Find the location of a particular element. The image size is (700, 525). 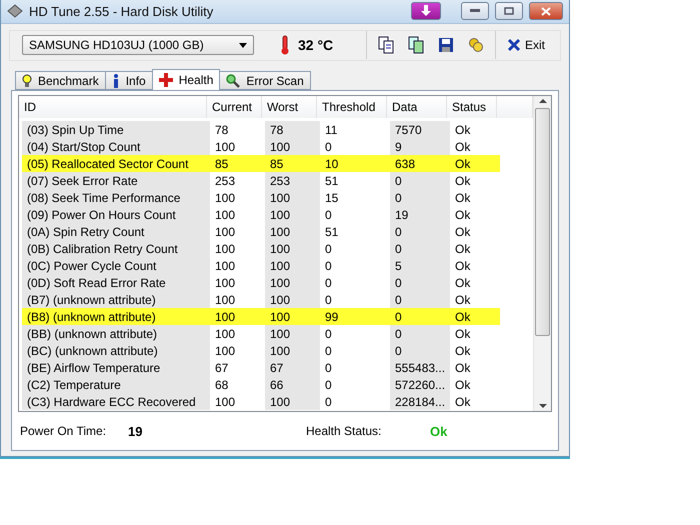

download-button is located at coordinates (426, 11).